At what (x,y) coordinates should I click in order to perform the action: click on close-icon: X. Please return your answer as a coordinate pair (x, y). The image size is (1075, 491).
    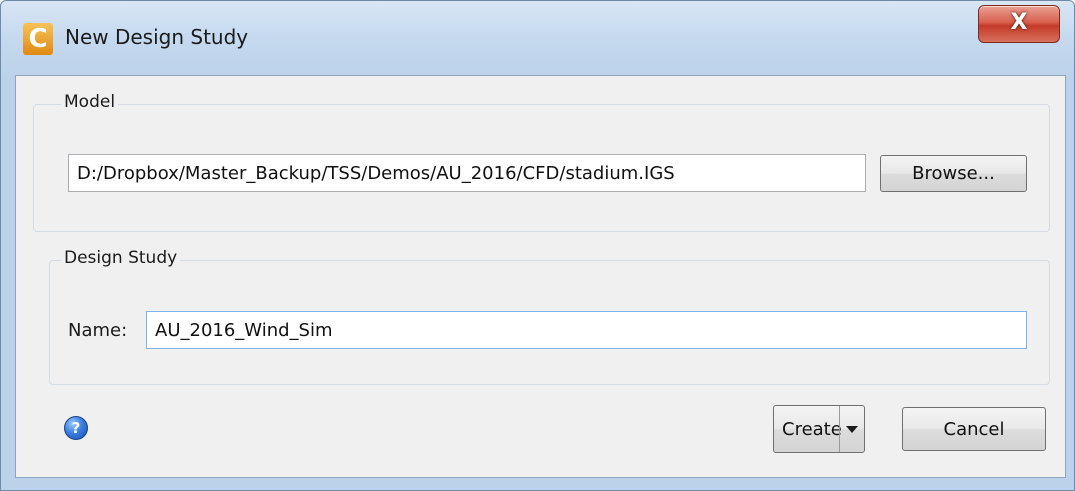
    Looking at the image, I should click on (1019, 22).